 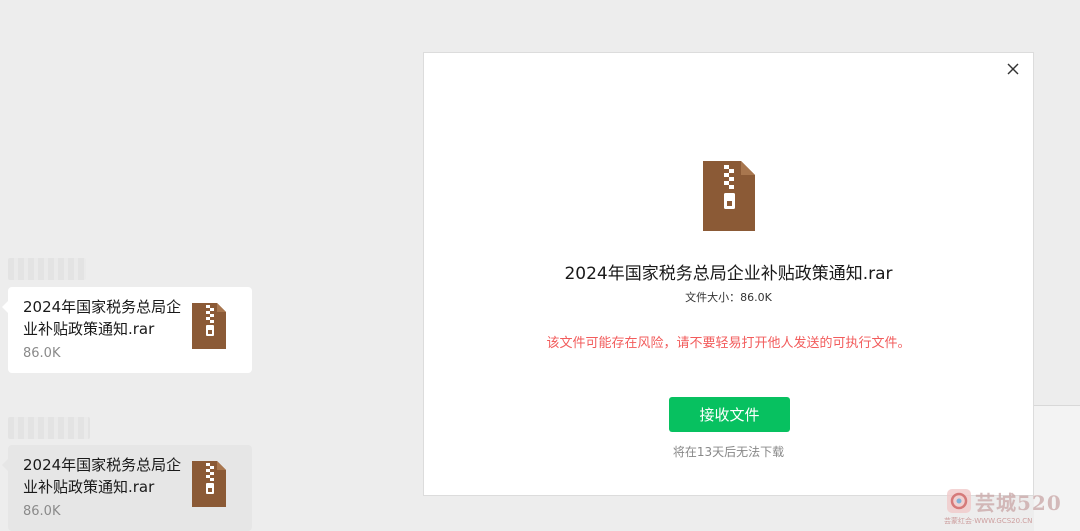 I want to click on watermark: 芸城520 芸蒙红会·WWW.GCS20.CN, so click(x=1012, y=507).